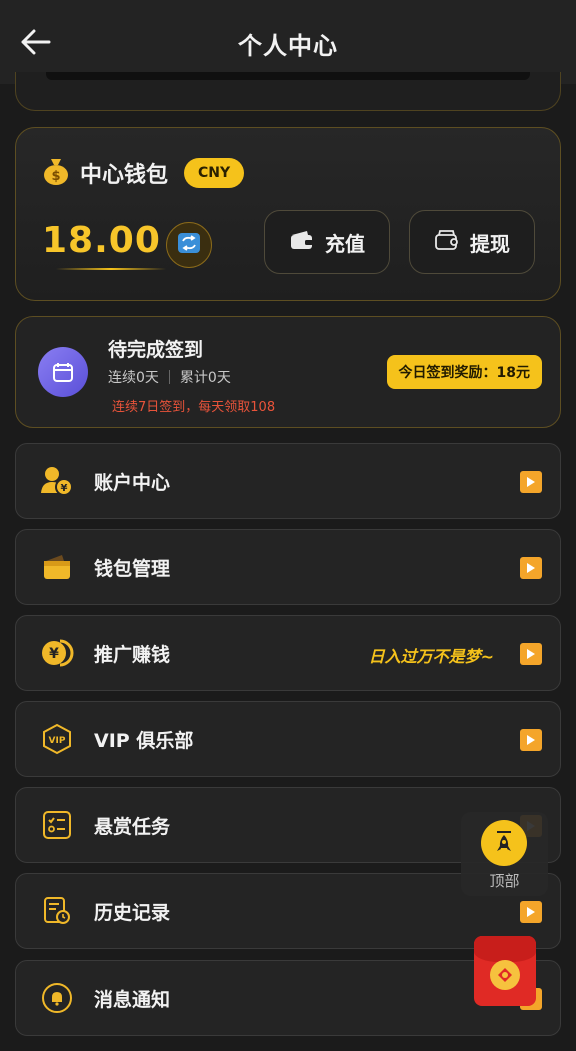 The width and height of the screenshot is (576, 1051). What do you see at coordinates (288, 91) in the screenshot?
I see `previous-card` at bounding box center [288, 91].